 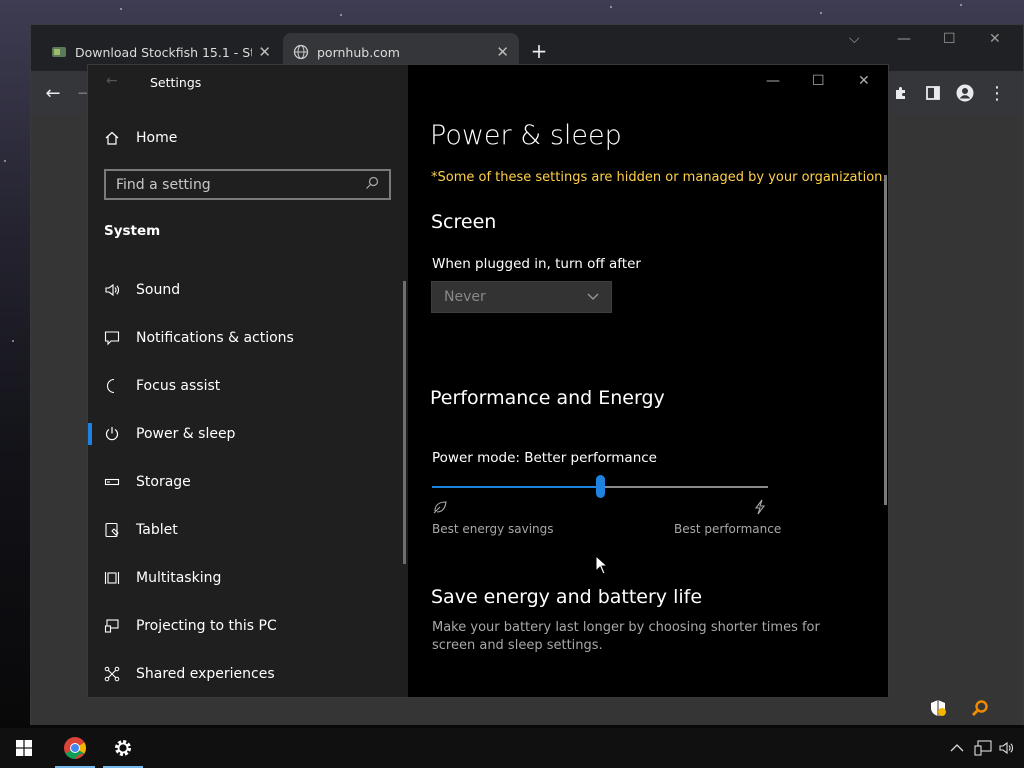 What do you see at coordinates (248, 578) in the screenshot?
I see `nav-item-multitasking: Multitasking` at bounding box center [248, 578].